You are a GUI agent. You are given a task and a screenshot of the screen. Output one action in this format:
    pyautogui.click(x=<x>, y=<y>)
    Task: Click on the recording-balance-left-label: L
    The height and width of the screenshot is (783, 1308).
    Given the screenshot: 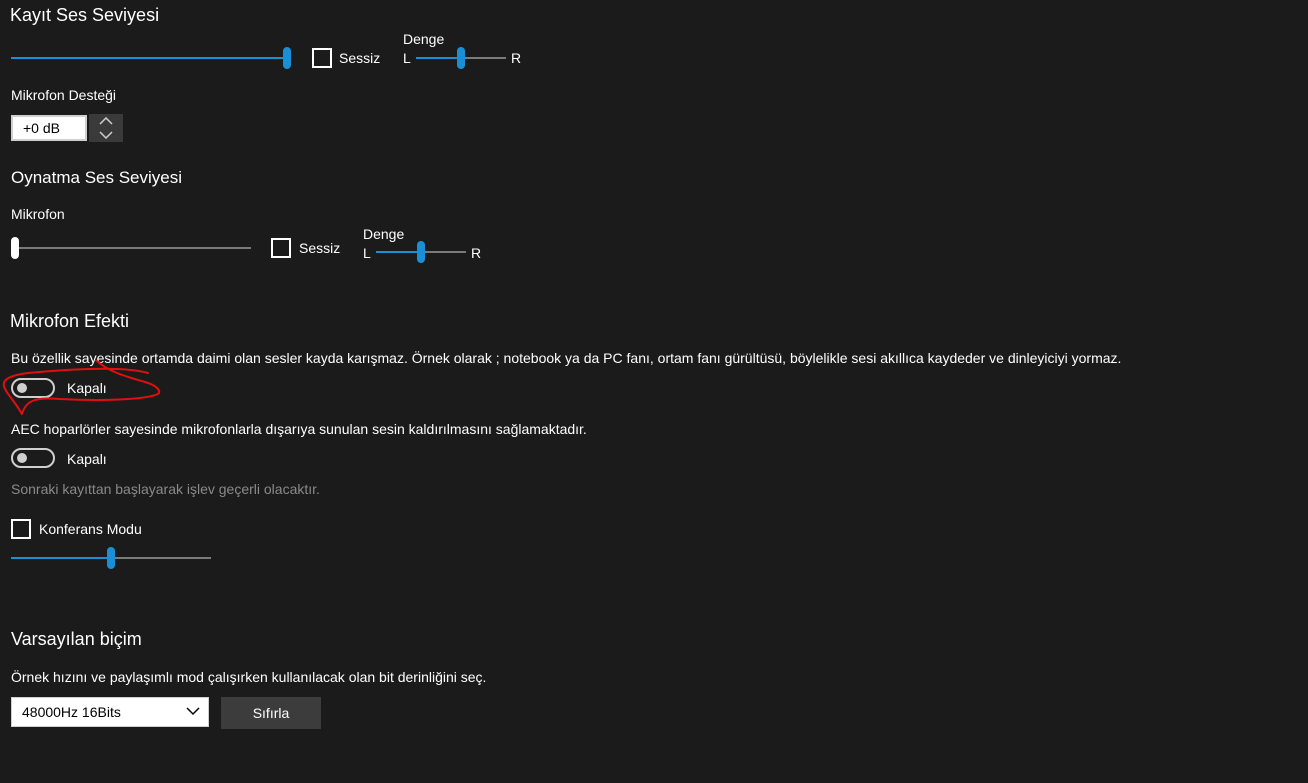 What is the action you would take?
    pyautogui.click(x=407, y=58)
    